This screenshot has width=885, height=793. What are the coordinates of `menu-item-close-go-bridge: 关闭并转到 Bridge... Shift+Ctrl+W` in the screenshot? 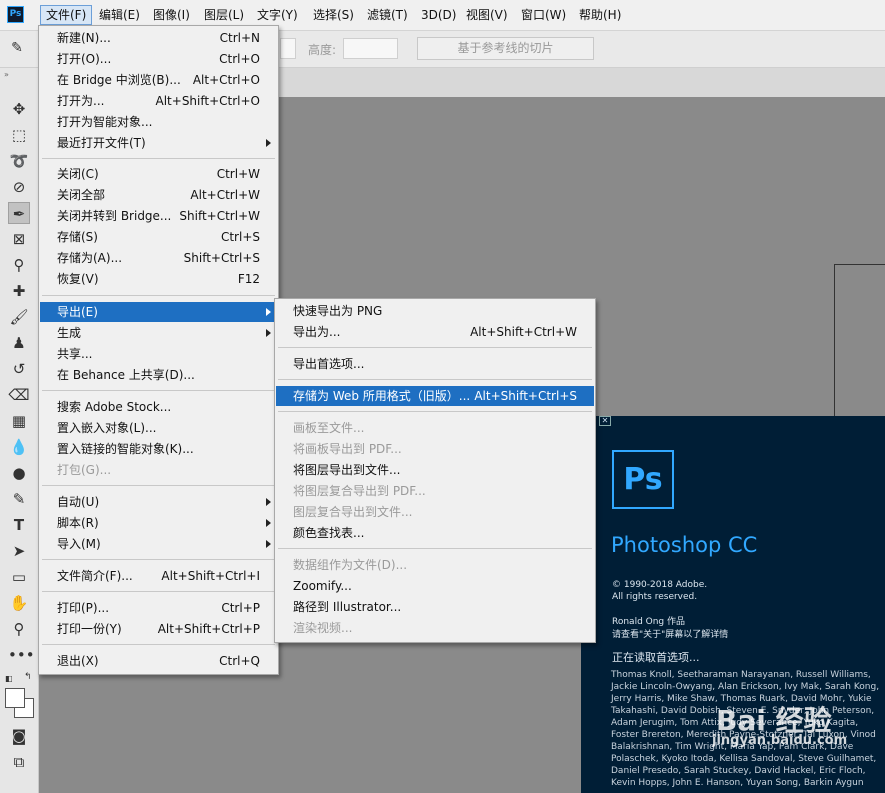 It's located at (158, 216).